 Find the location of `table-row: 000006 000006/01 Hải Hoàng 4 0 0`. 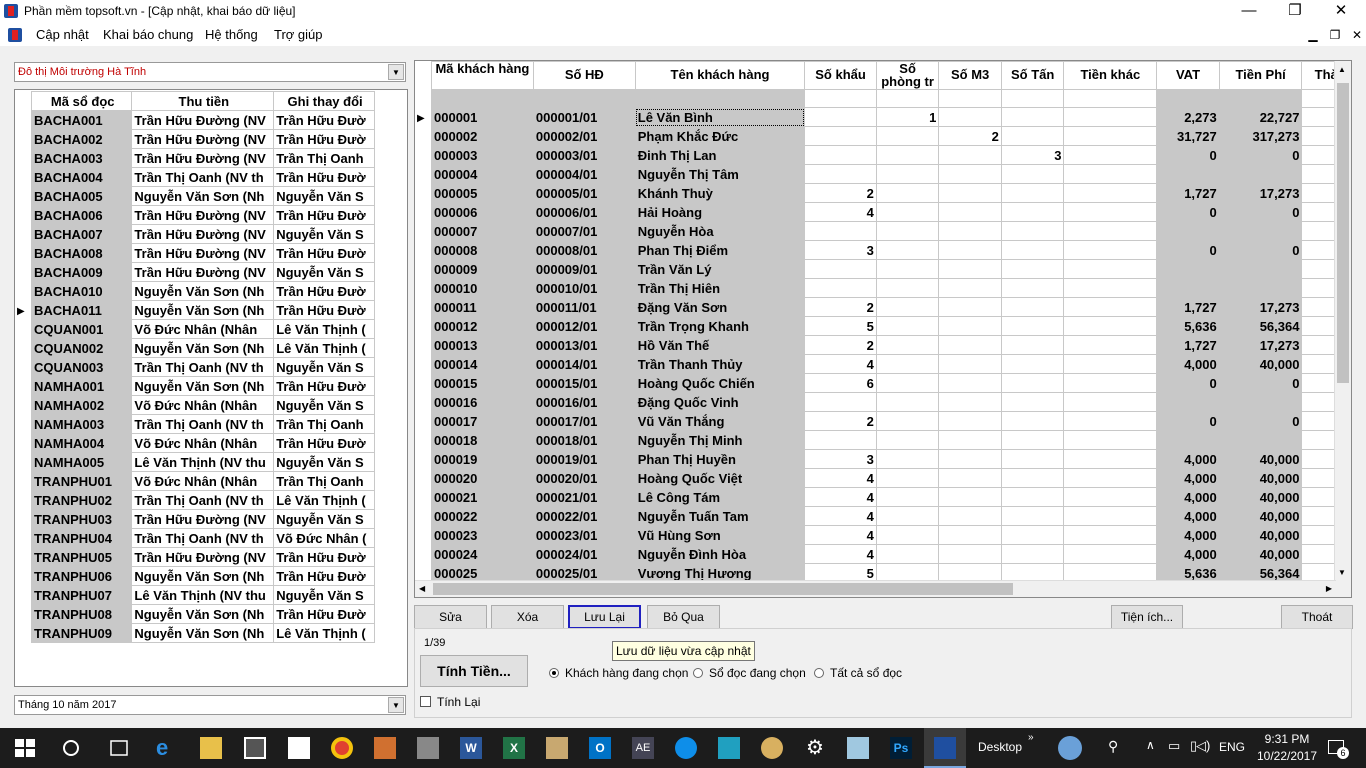

table-row: 000006 000006/01 Hải Hoàng 4 0 0 is located at coordinates (891, 212).